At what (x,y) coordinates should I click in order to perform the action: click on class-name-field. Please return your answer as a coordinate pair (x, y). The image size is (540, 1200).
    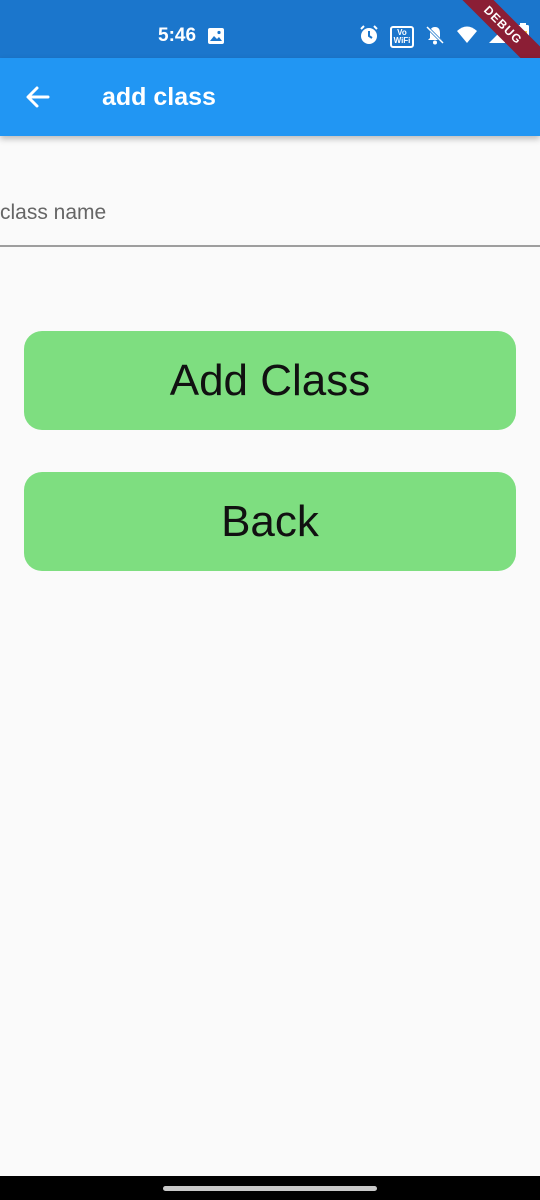
    Looking at the image, I should click on (270, 213).